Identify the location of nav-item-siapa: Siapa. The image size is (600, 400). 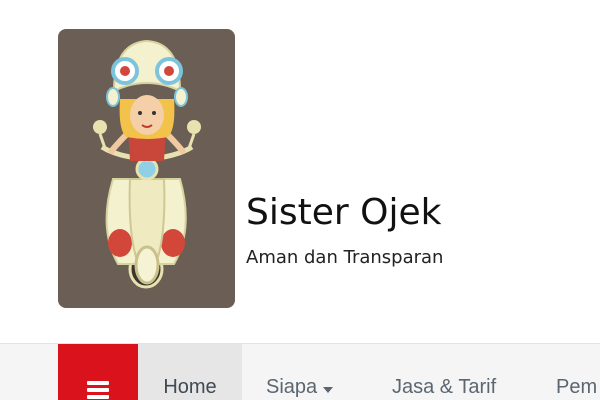
(300, 372).